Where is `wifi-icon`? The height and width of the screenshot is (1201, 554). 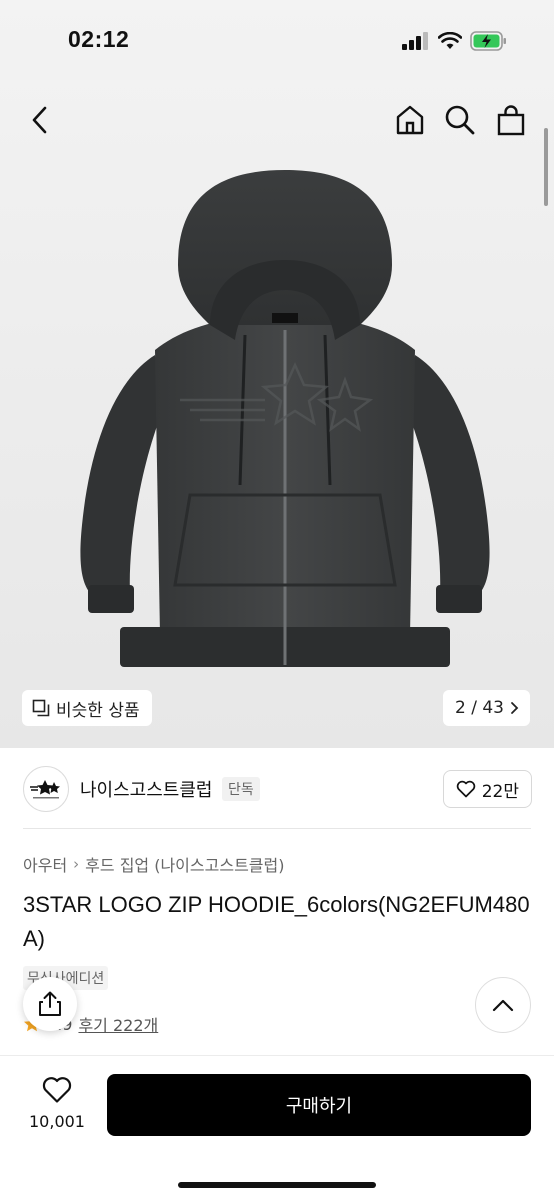
wifi-icon is located at coordinates (450, 40).